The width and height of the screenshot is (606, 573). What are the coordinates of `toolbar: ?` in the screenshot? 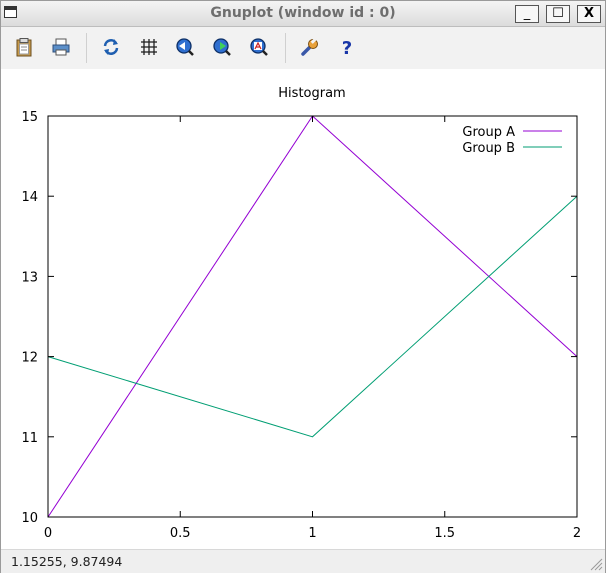 It's located at (303, 48).